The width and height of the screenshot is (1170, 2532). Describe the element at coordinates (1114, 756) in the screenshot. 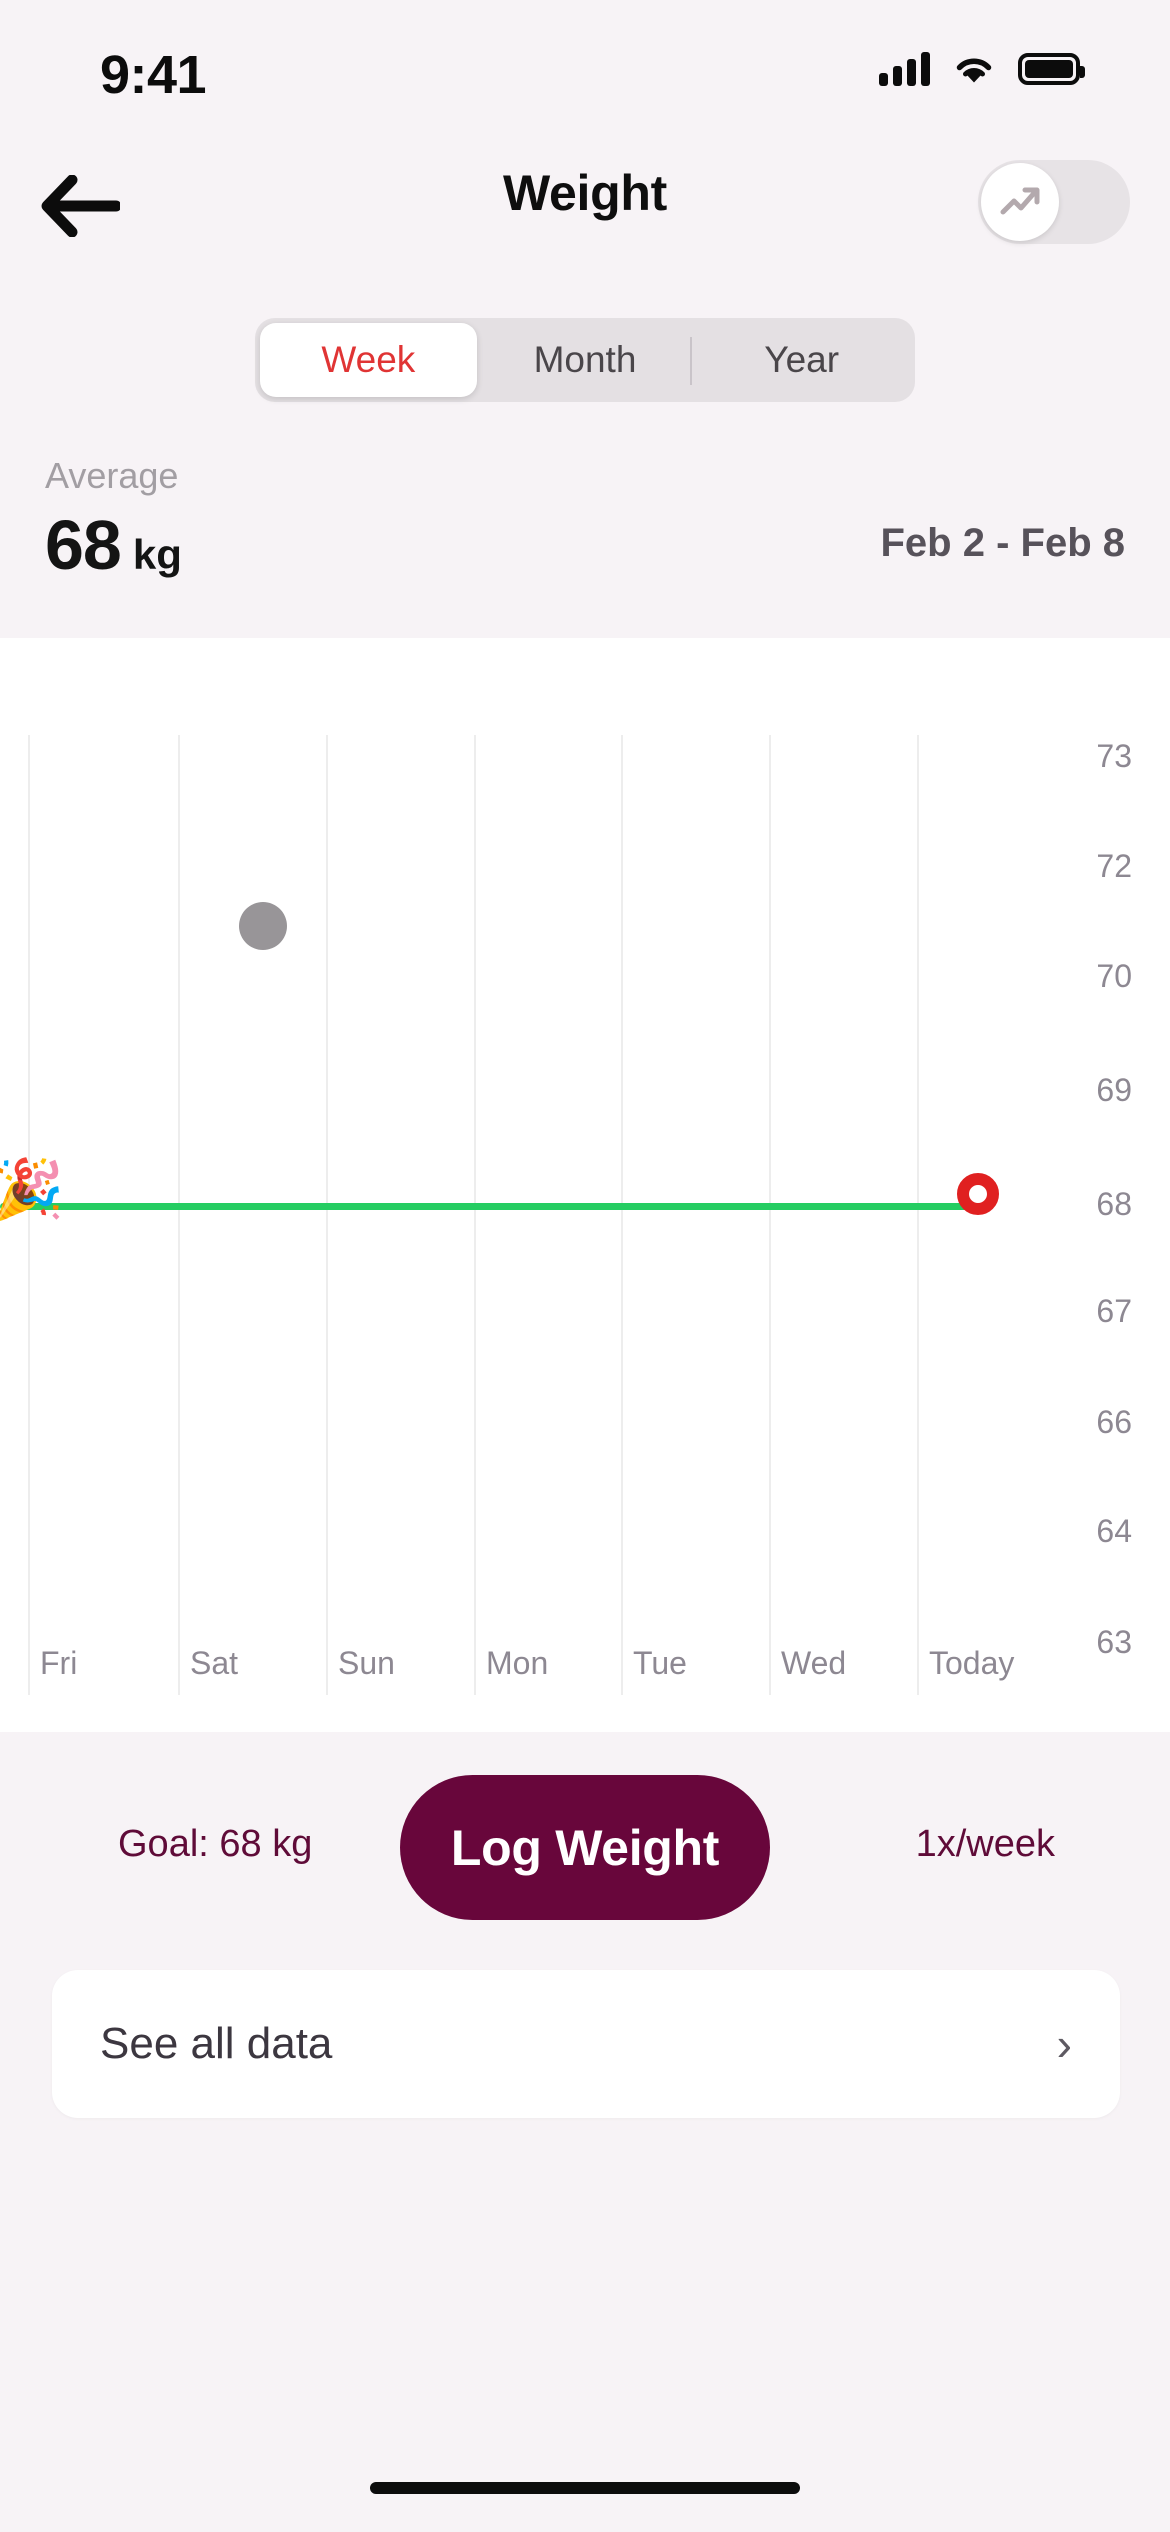

I see `y-axis-label: 73` at that location.